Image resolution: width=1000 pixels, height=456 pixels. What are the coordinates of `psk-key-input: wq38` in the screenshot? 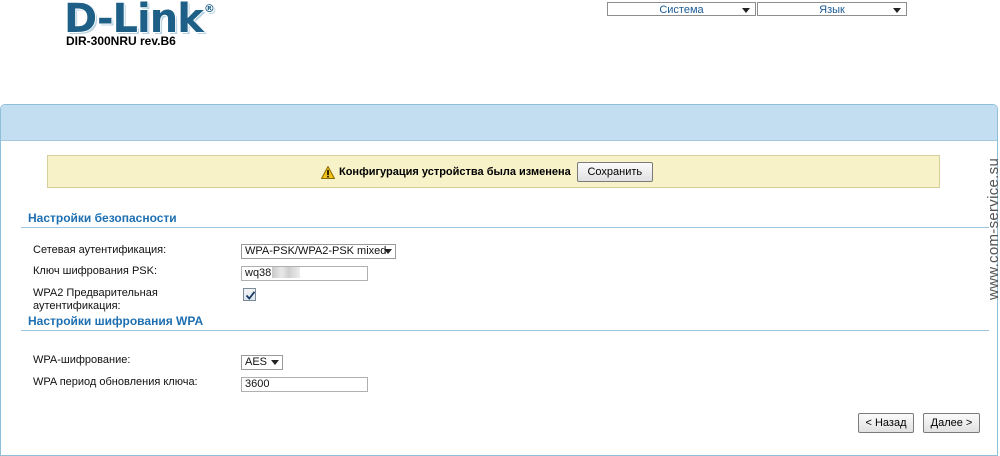 It's located at (304, 273).